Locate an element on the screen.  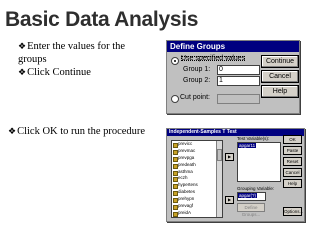
list-item: prevagf is located at coordinates (197, 206).